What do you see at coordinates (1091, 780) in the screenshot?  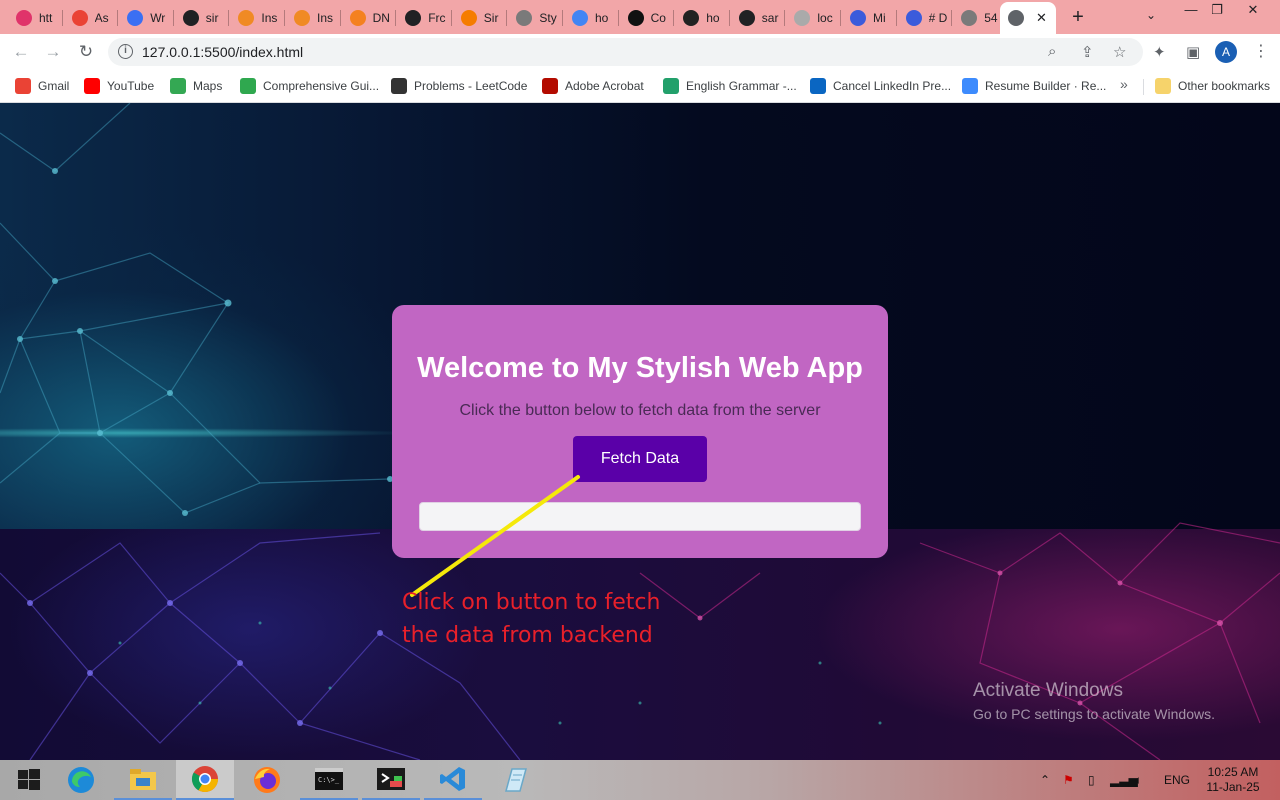 I see `battery-icon: ▯` at bounding box center [1091, 780].